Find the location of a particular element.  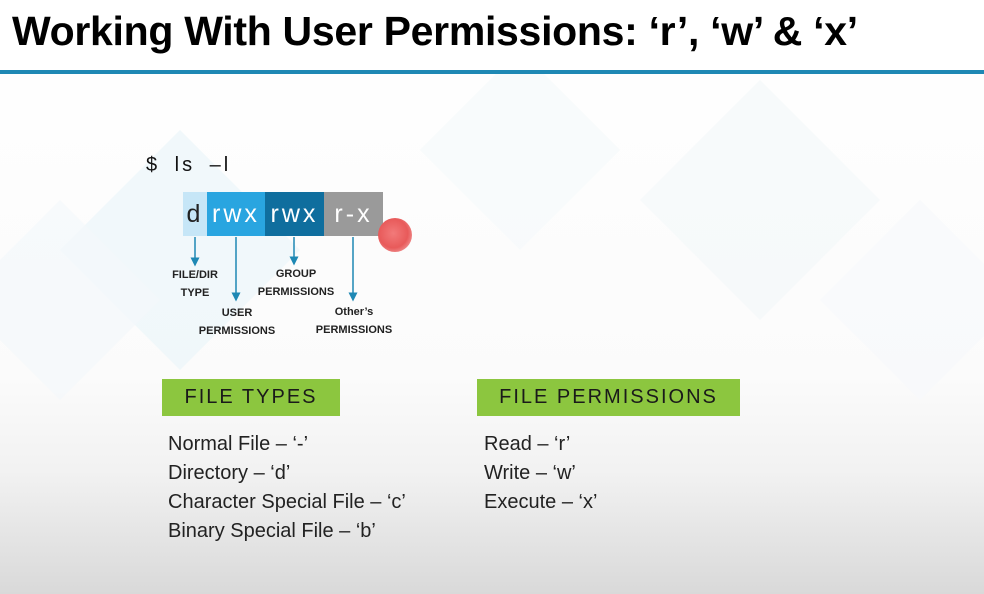

pointer-highlight is located at coordinates (395, 235).